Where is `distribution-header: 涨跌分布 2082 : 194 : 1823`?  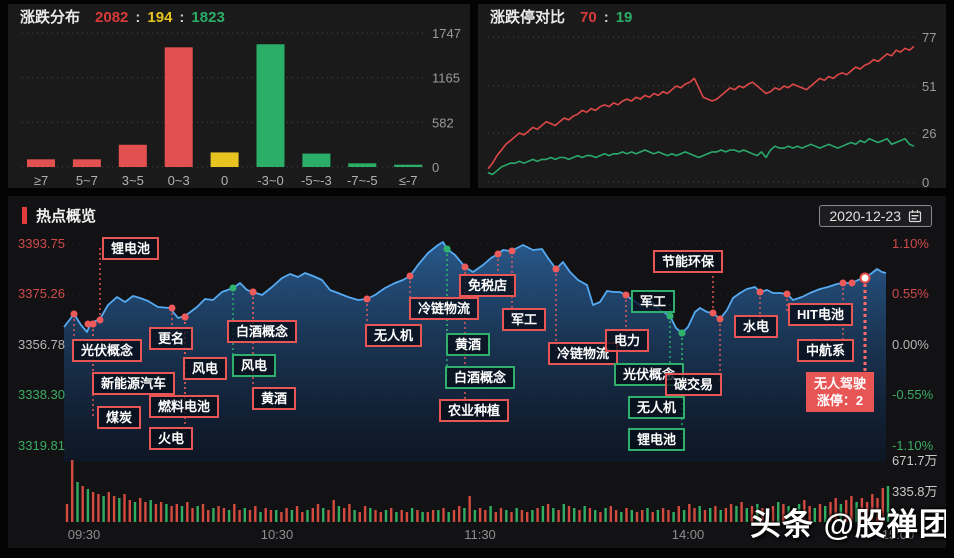
distribution-header: 涨跌分布 2082 : 194 : 1823 is located at coordinates (122, 18).